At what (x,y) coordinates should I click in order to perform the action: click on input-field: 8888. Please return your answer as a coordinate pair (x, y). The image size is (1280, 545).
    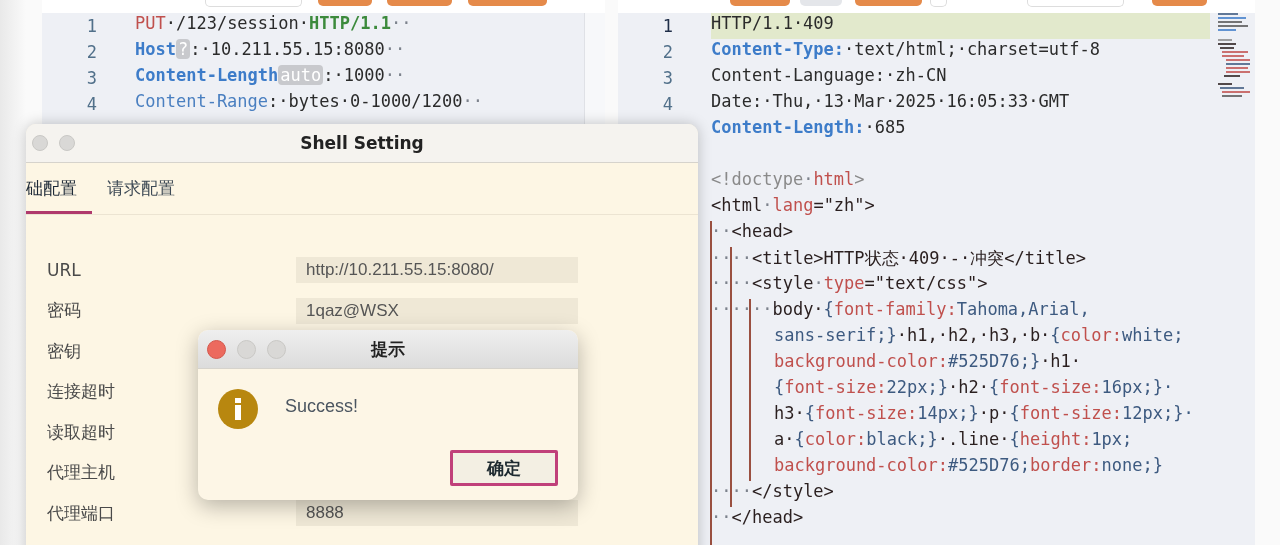
    Looking at the image, I should click on (437, 513).